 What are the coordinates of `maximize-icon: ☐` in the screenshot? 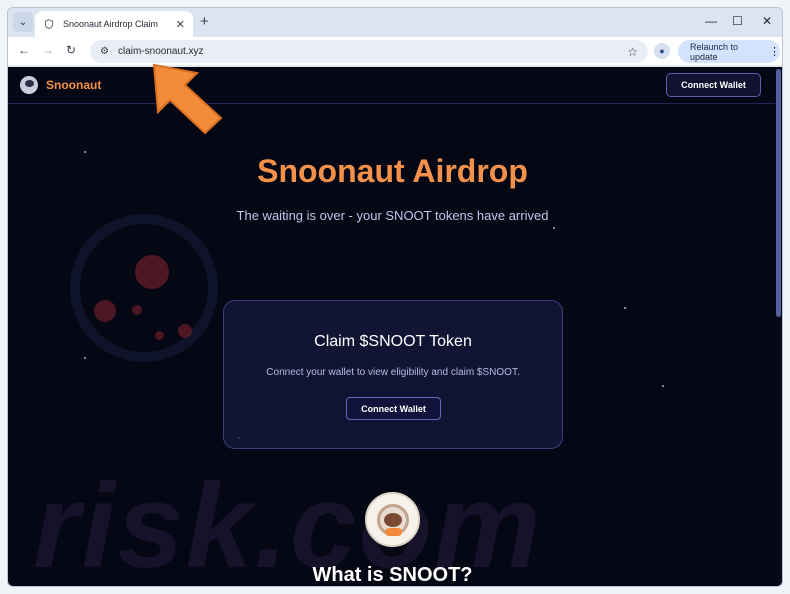 It's located at (737, 21).